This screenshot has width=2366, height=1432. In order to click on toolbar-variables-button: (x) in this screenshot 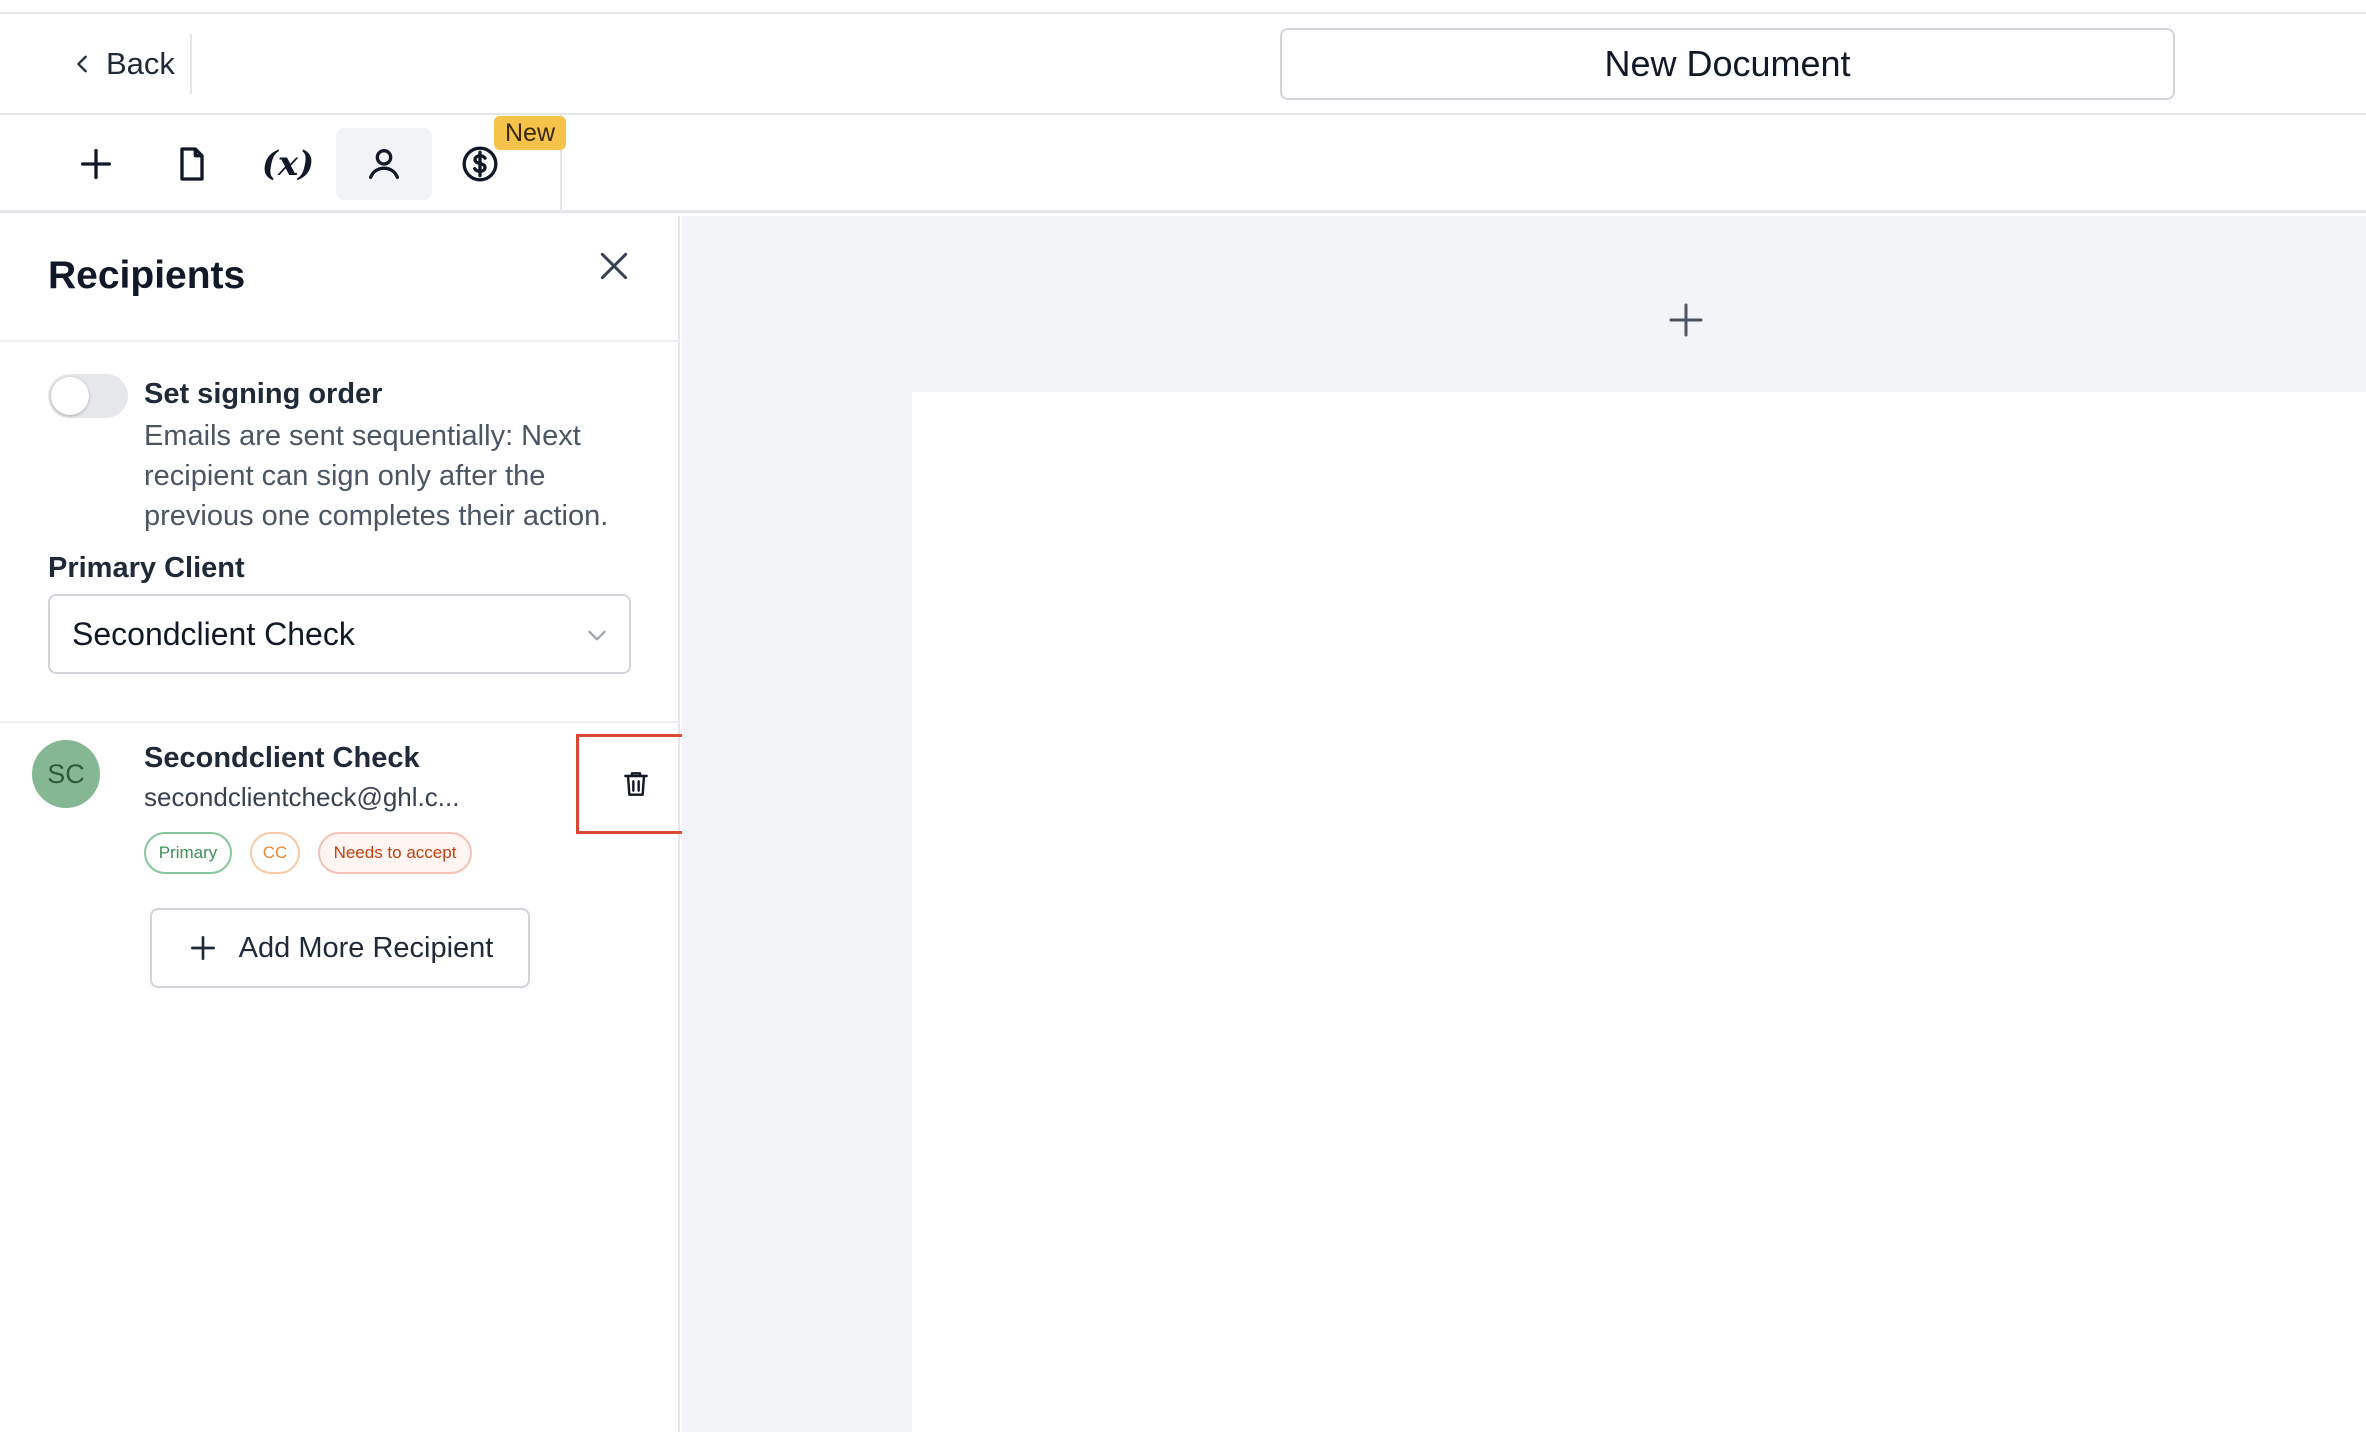, I will do `click(288, 164)`.